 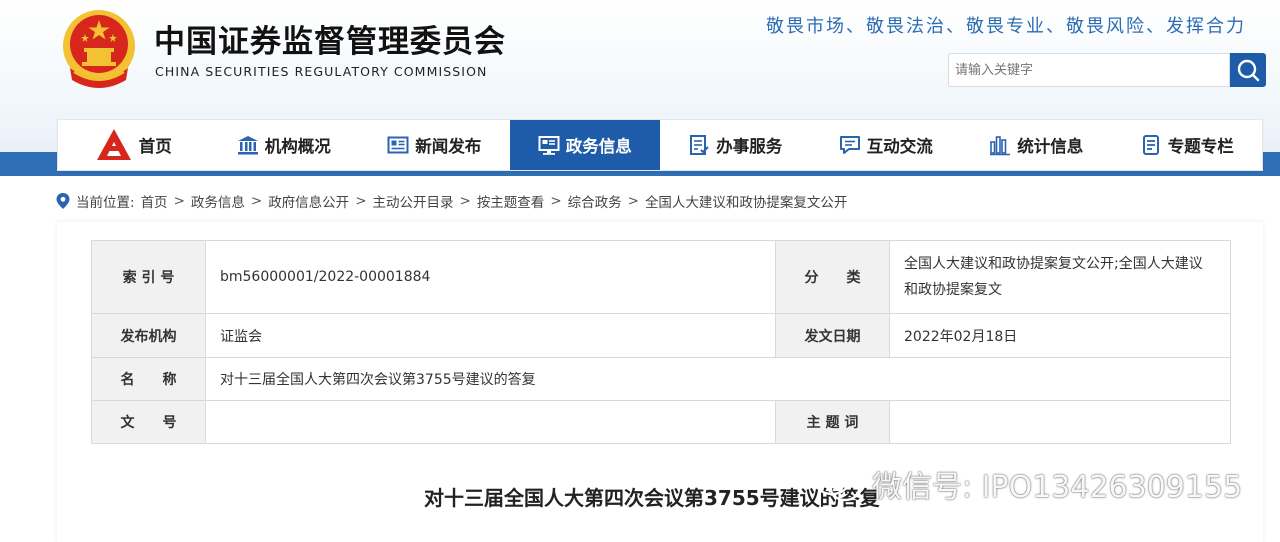 I want to click on keywords-label: 主 题 词, so click(x=832, y=422).